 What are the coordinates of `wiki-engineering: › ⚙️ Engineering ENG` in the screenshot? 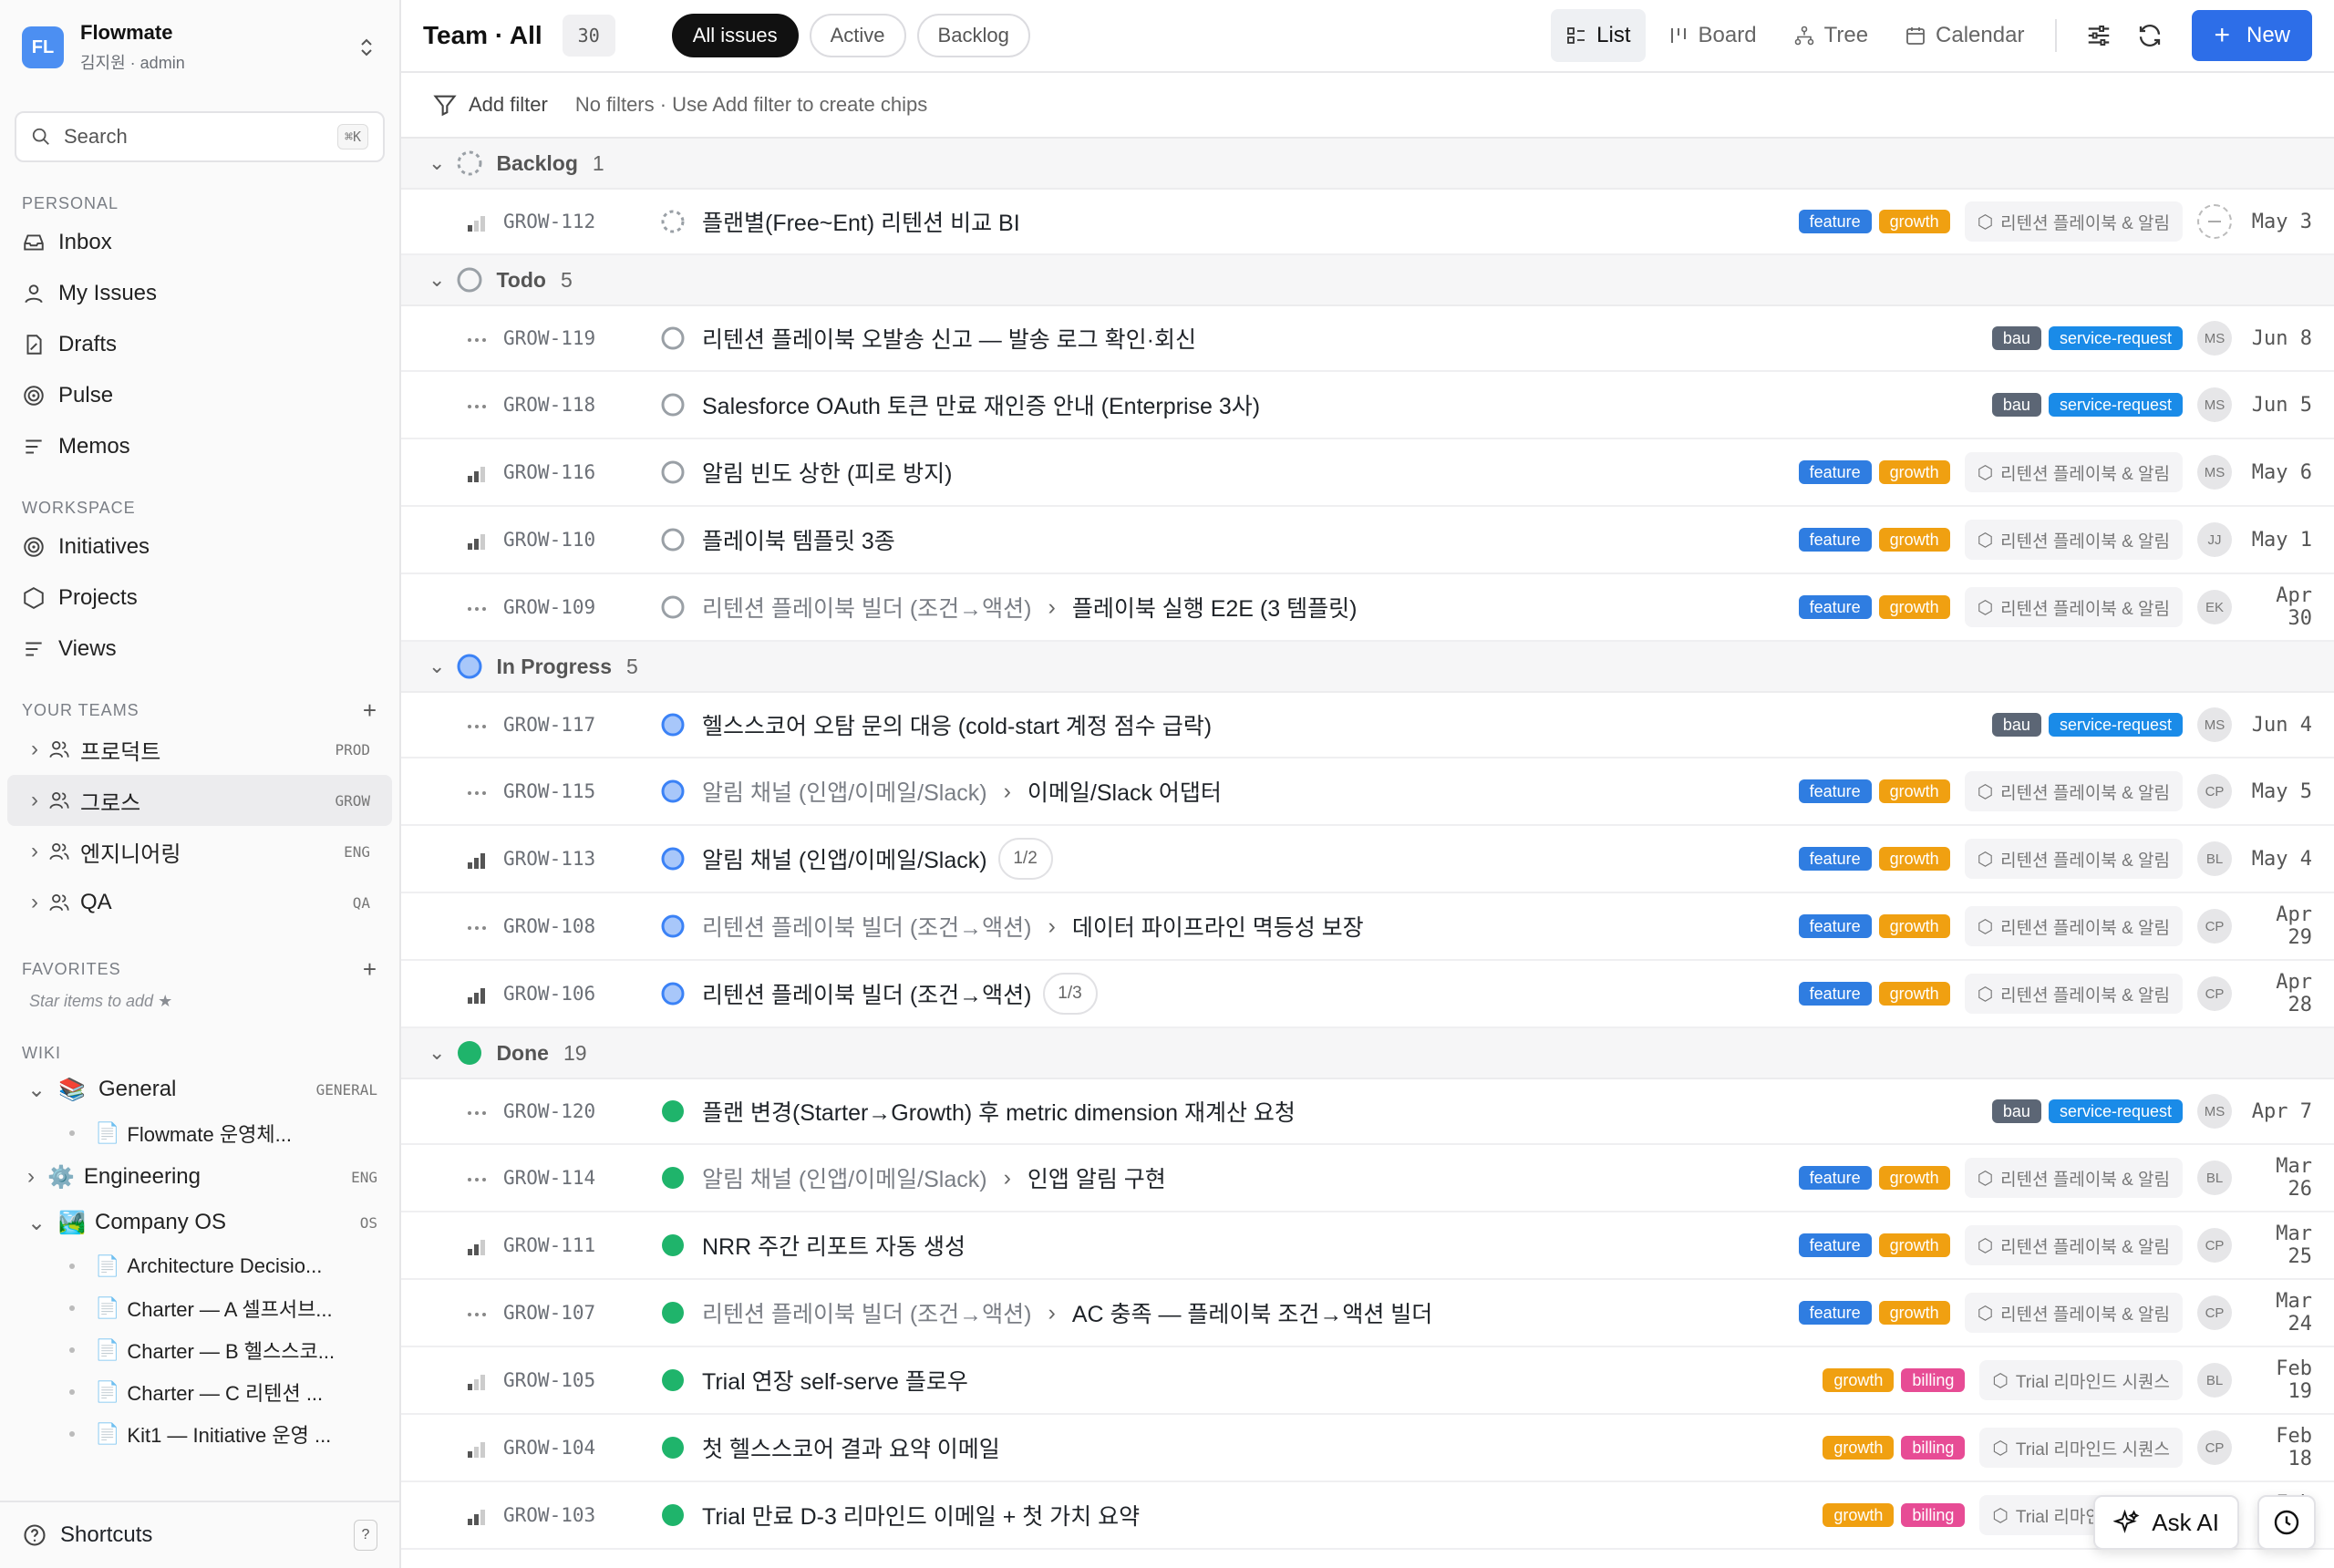 It's located at (200, 1177).